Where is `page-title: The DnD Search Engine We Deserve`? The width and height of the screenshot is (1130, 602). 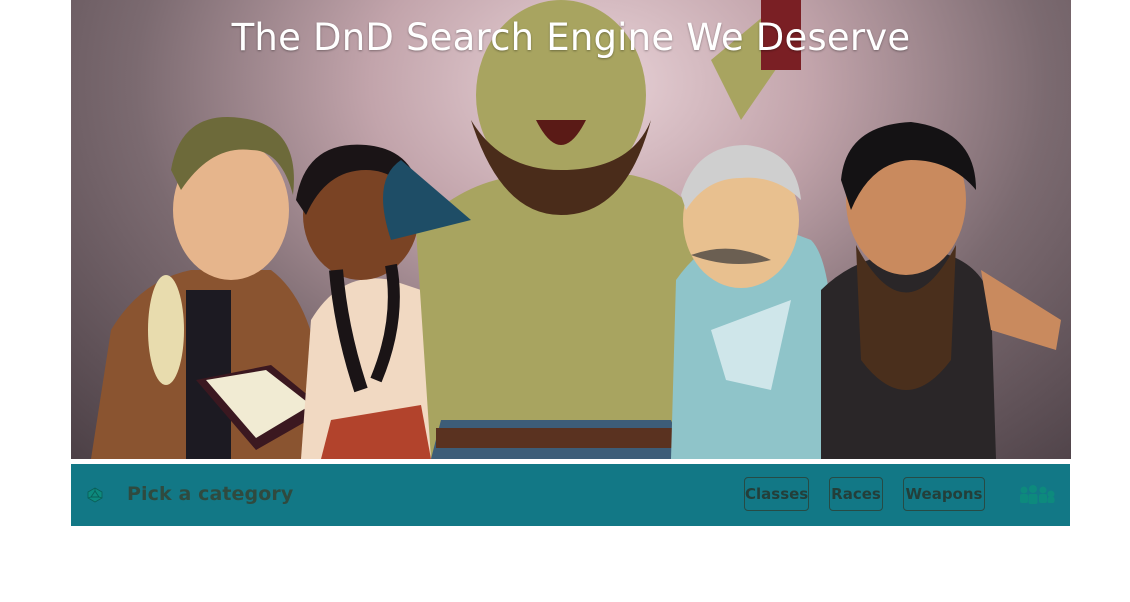
page-title: The DnD Search Engine We Deserve is located at coordinates (571, 37).